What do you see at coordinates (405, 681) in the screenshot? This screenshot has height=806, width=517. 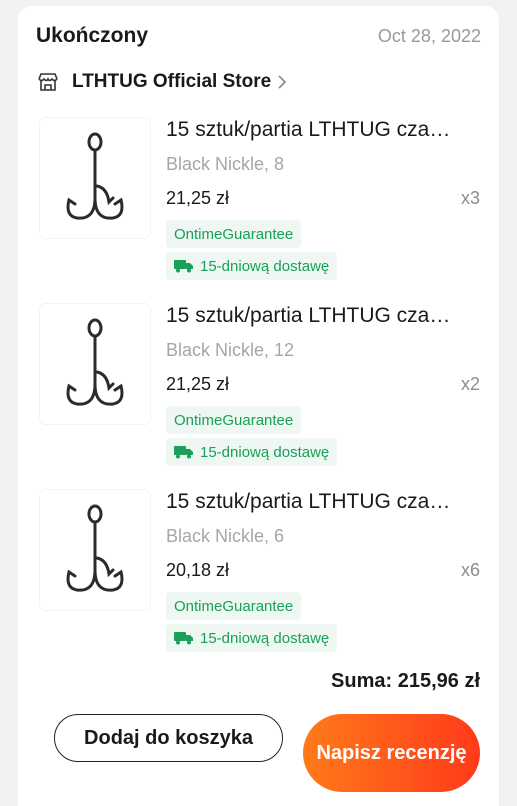 I see `order-total: Suma: 215,96 zł` at bounding box center [405, 681].